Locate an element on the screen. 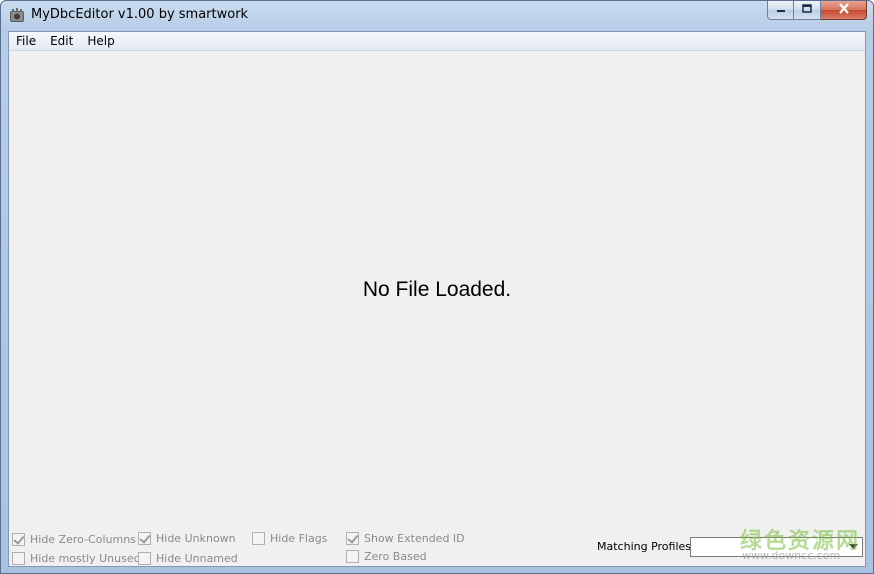 This screenshot has height=574, width=874. title-bar: MyDbcEditor v1.00 by smartwork is located at coordinates (437, 16).